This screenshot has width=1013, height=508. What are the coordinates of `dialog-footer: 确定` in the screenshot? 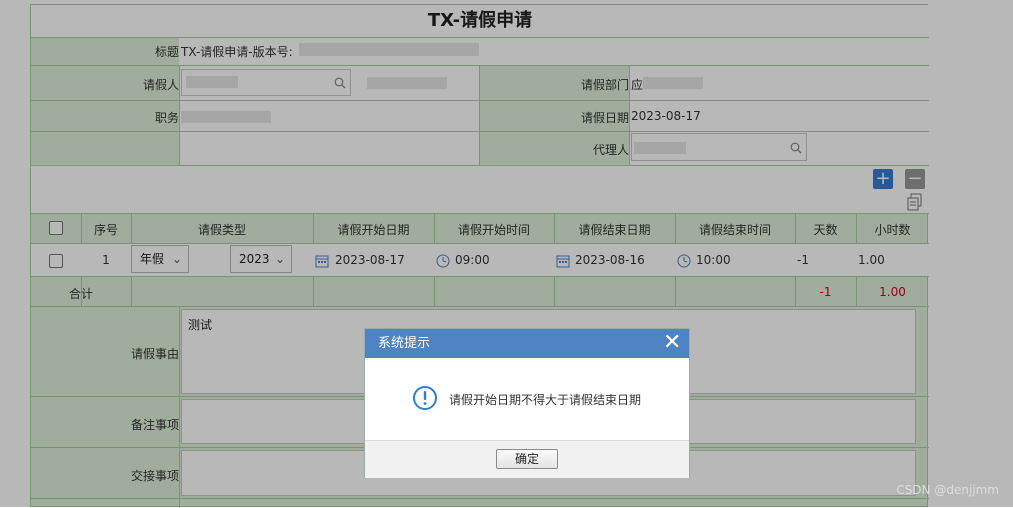 It's located at (527, 459).